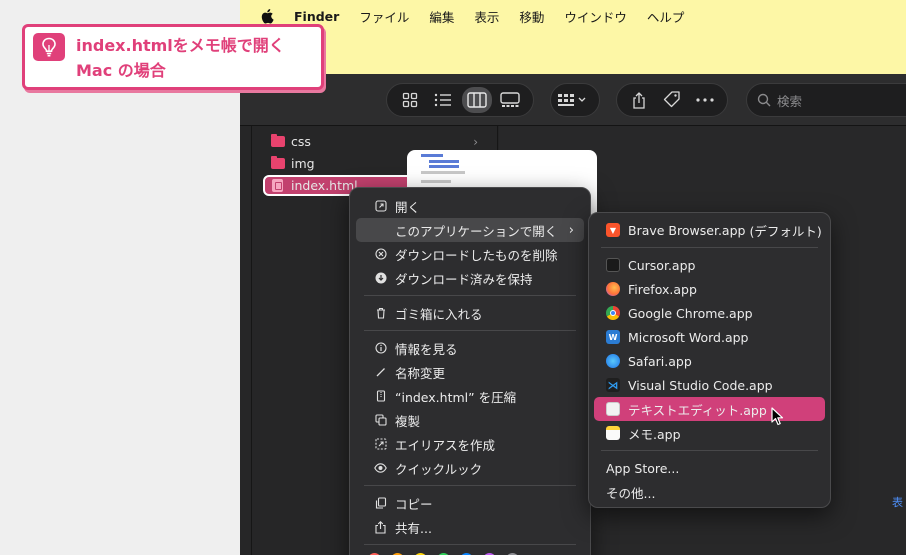  I want to click on mouse-pointer-icon, so click(778, 419).